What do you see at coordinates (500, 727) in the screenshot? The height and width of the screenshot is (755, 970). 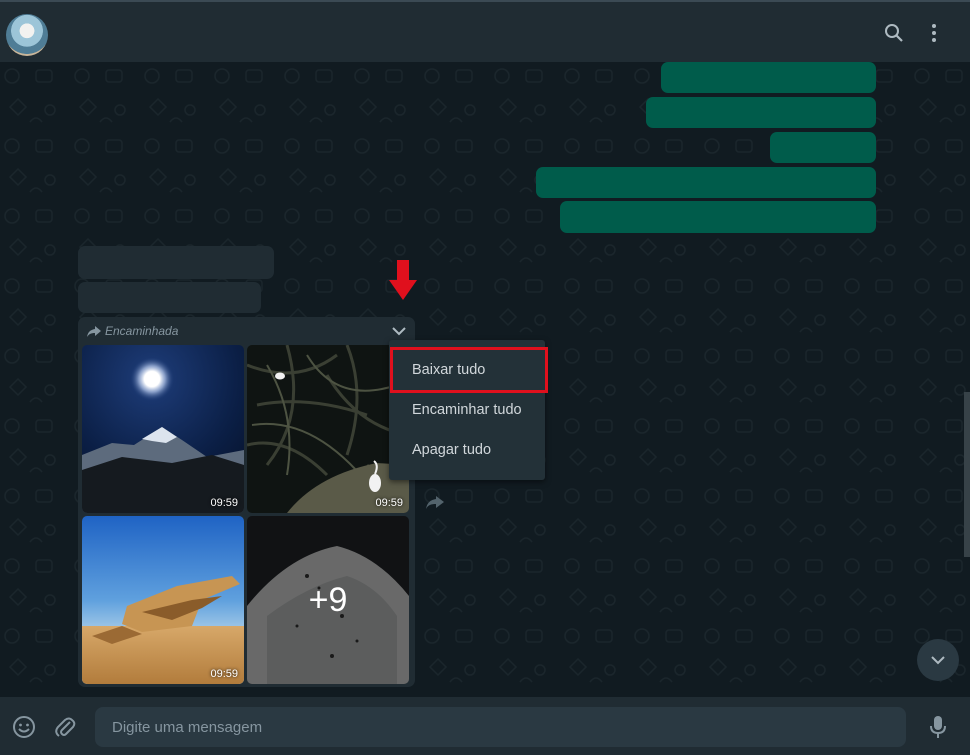 I see `message-input` at bounding box center [500, 727].